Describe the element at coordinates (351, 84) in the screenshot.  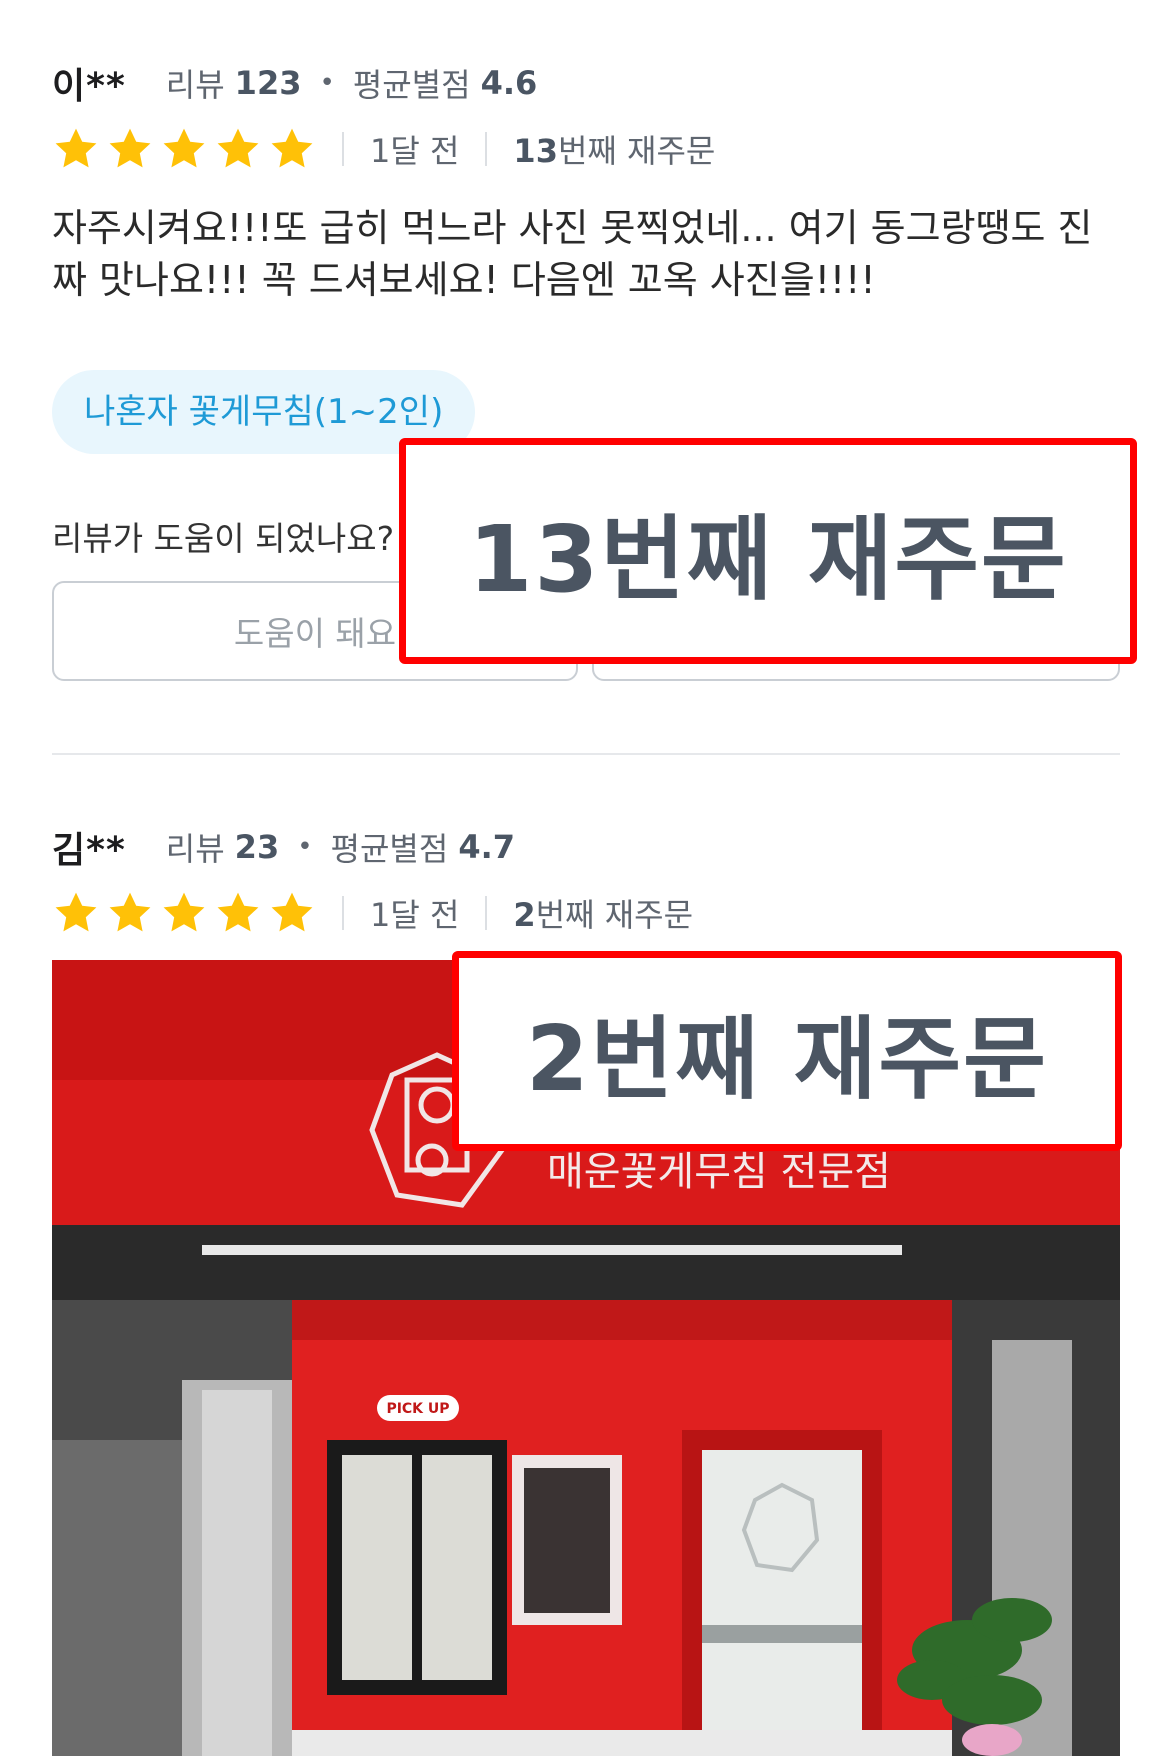
I see `reviewer-stats: 리뷰 123 • 평균별점 4.6` at that location.